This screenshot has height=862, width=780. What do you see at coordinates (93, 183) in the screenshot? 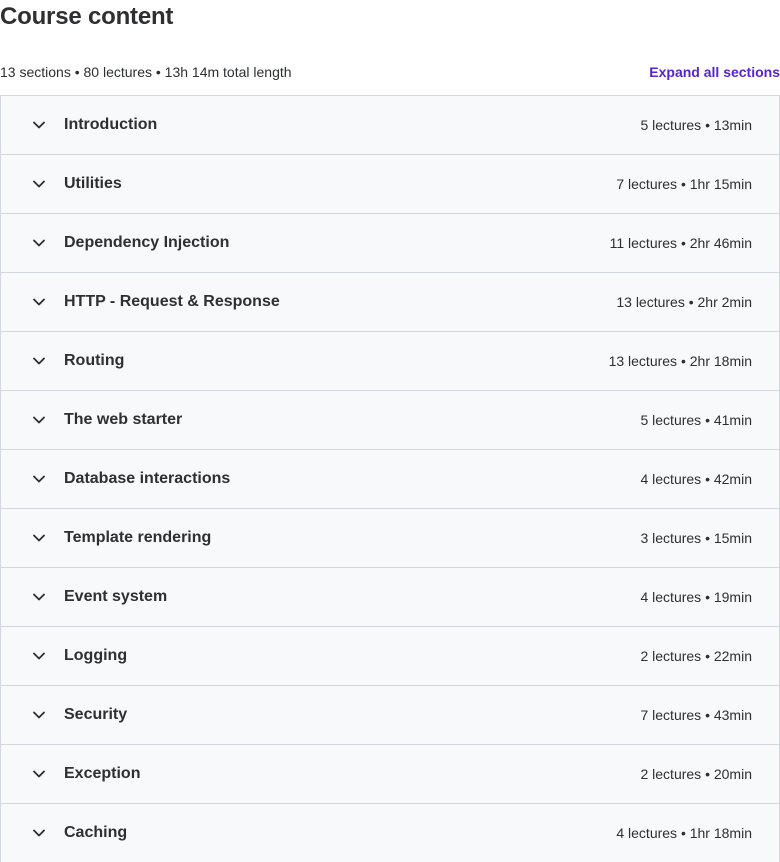
I see `section-title: Utilities` at bounding box center [93, 183].